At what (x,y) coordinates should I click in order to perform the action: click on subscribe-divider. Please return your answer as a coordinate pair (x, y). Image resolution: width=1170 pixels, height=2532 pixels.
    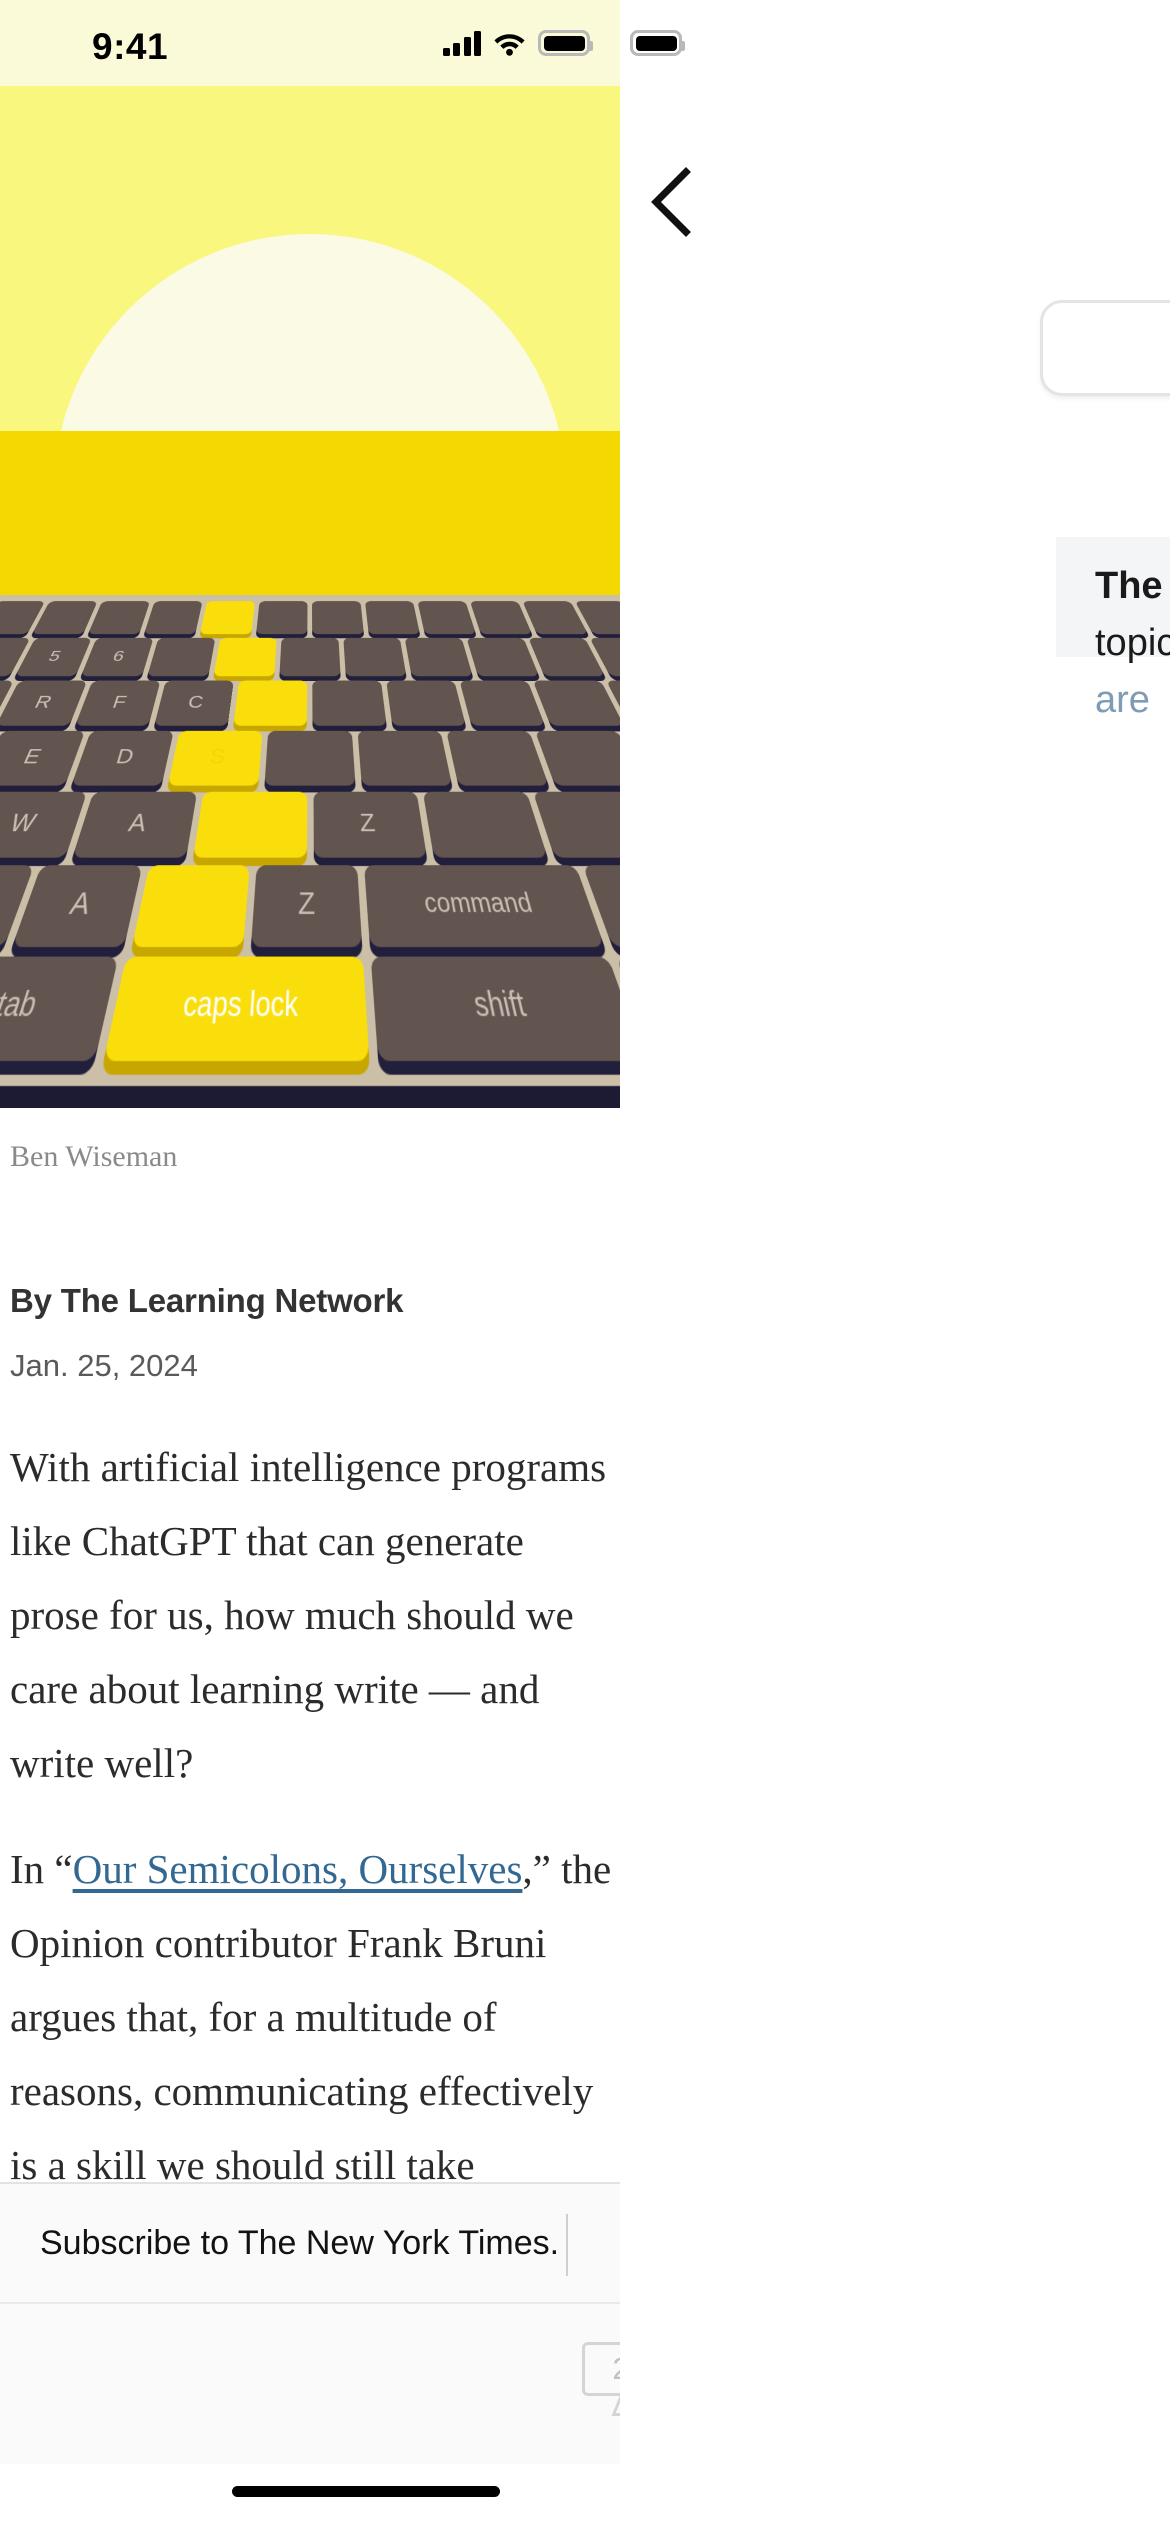
    Looking at the image, I should click on (567, 2245).